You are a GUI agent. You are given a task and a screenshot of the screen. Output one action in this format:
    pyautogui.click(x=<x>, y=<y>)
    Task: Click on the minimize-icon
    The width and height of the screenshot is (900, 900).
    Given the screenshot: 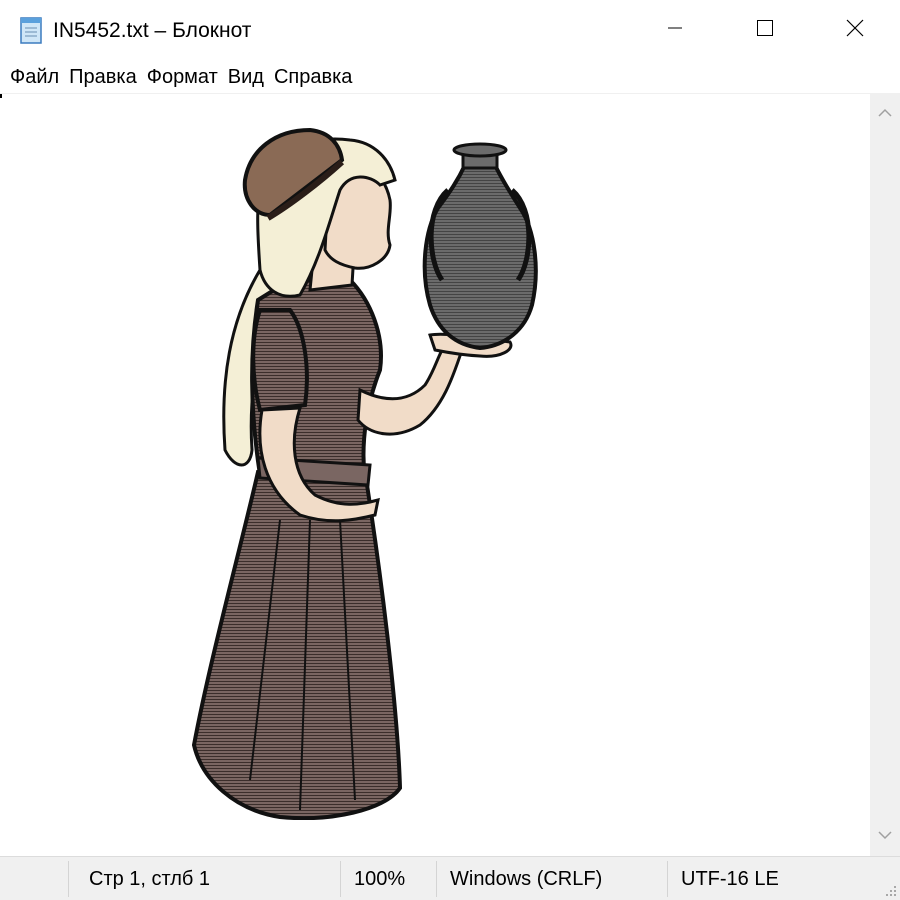 What is the action you would take?
    pyautogui.click(x=675, y=30)
    